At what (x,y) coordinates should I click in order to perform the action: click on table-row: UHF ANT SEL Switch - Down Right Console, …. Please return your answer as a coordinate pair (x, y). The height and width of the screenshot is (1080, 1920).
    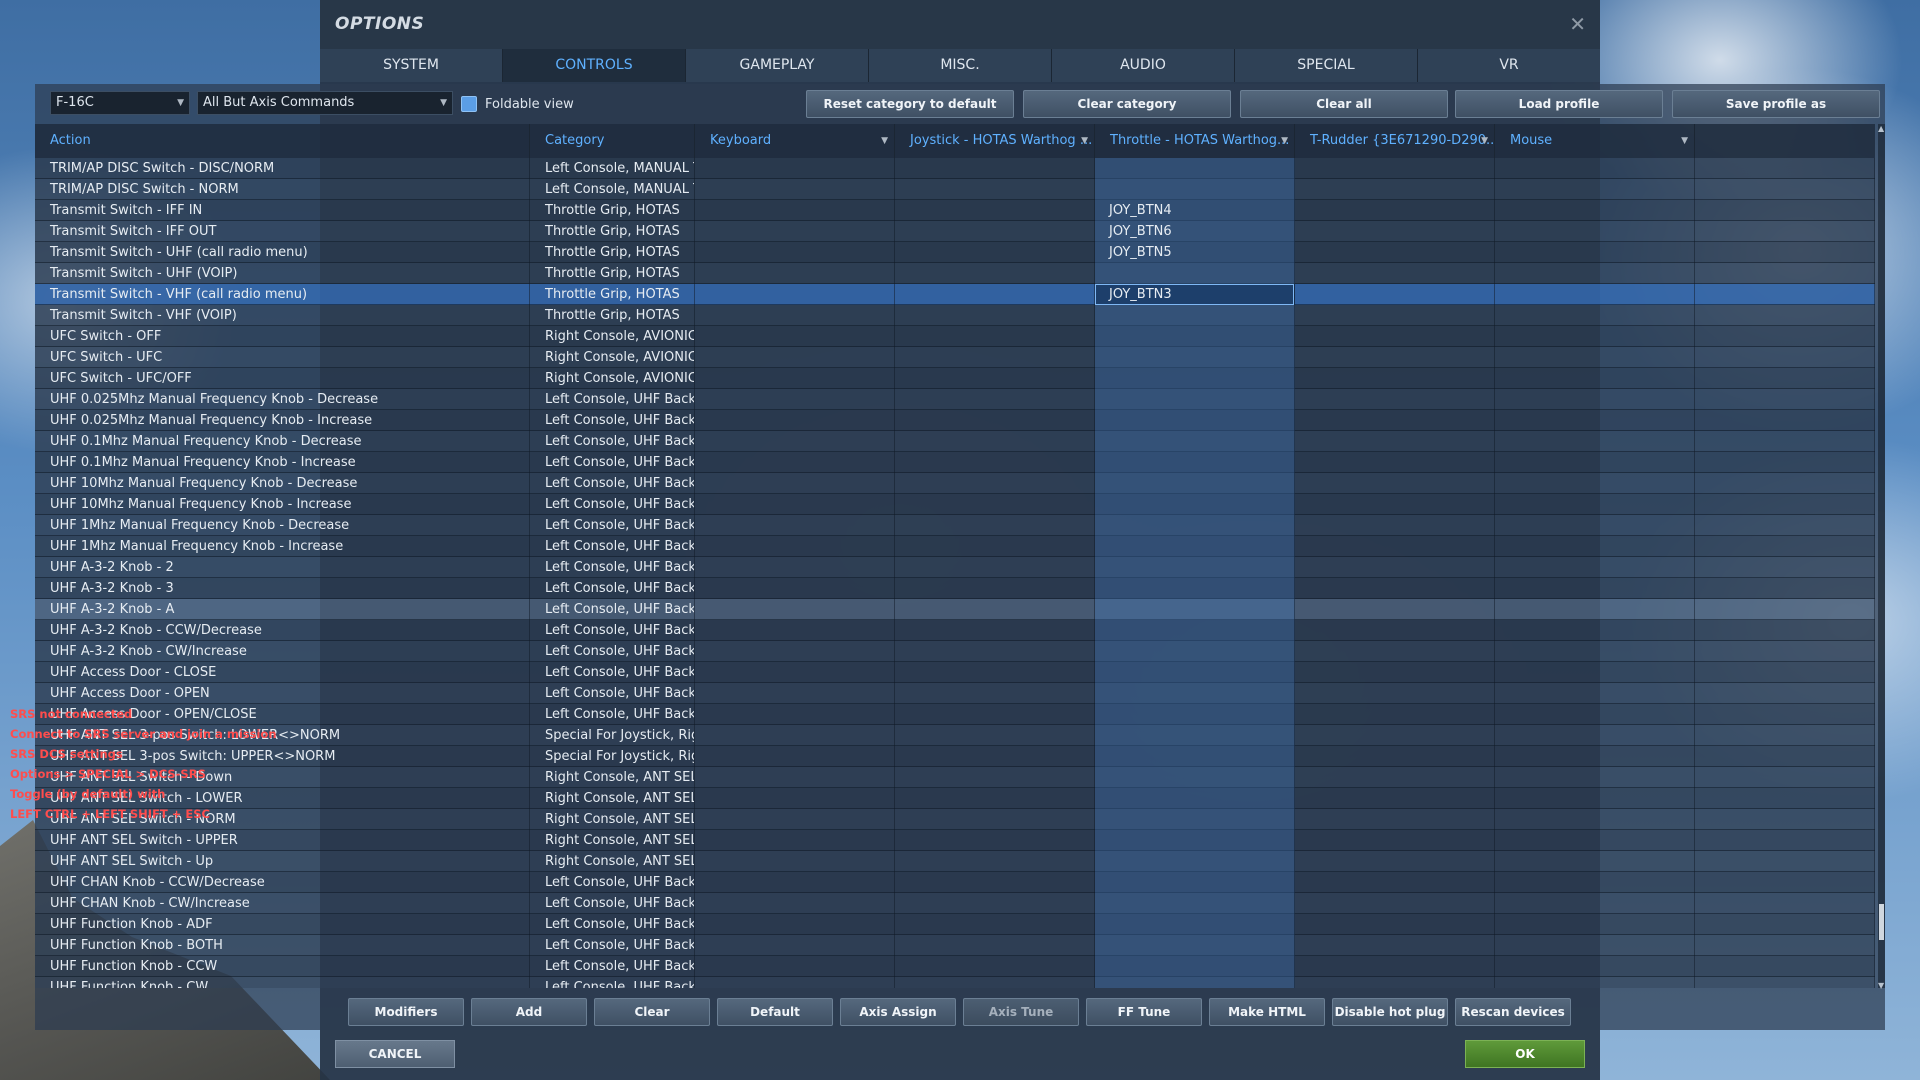
    Looking at the image, I should click on (955, 777).